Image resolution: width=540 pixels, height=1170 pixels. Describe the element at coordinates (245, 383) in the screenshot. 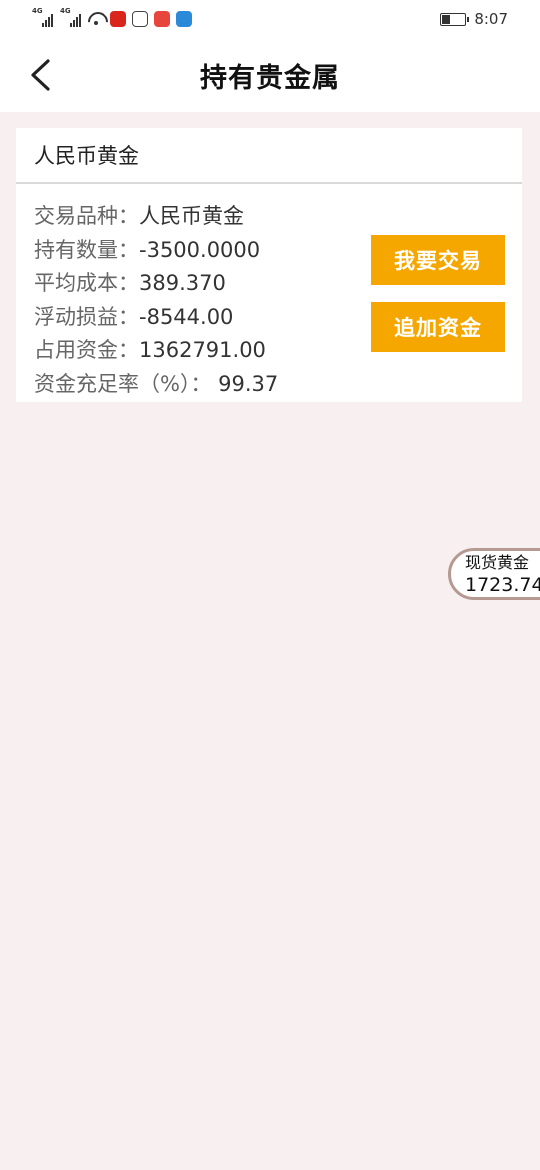

I see `detail-value: 99.37` at that location.